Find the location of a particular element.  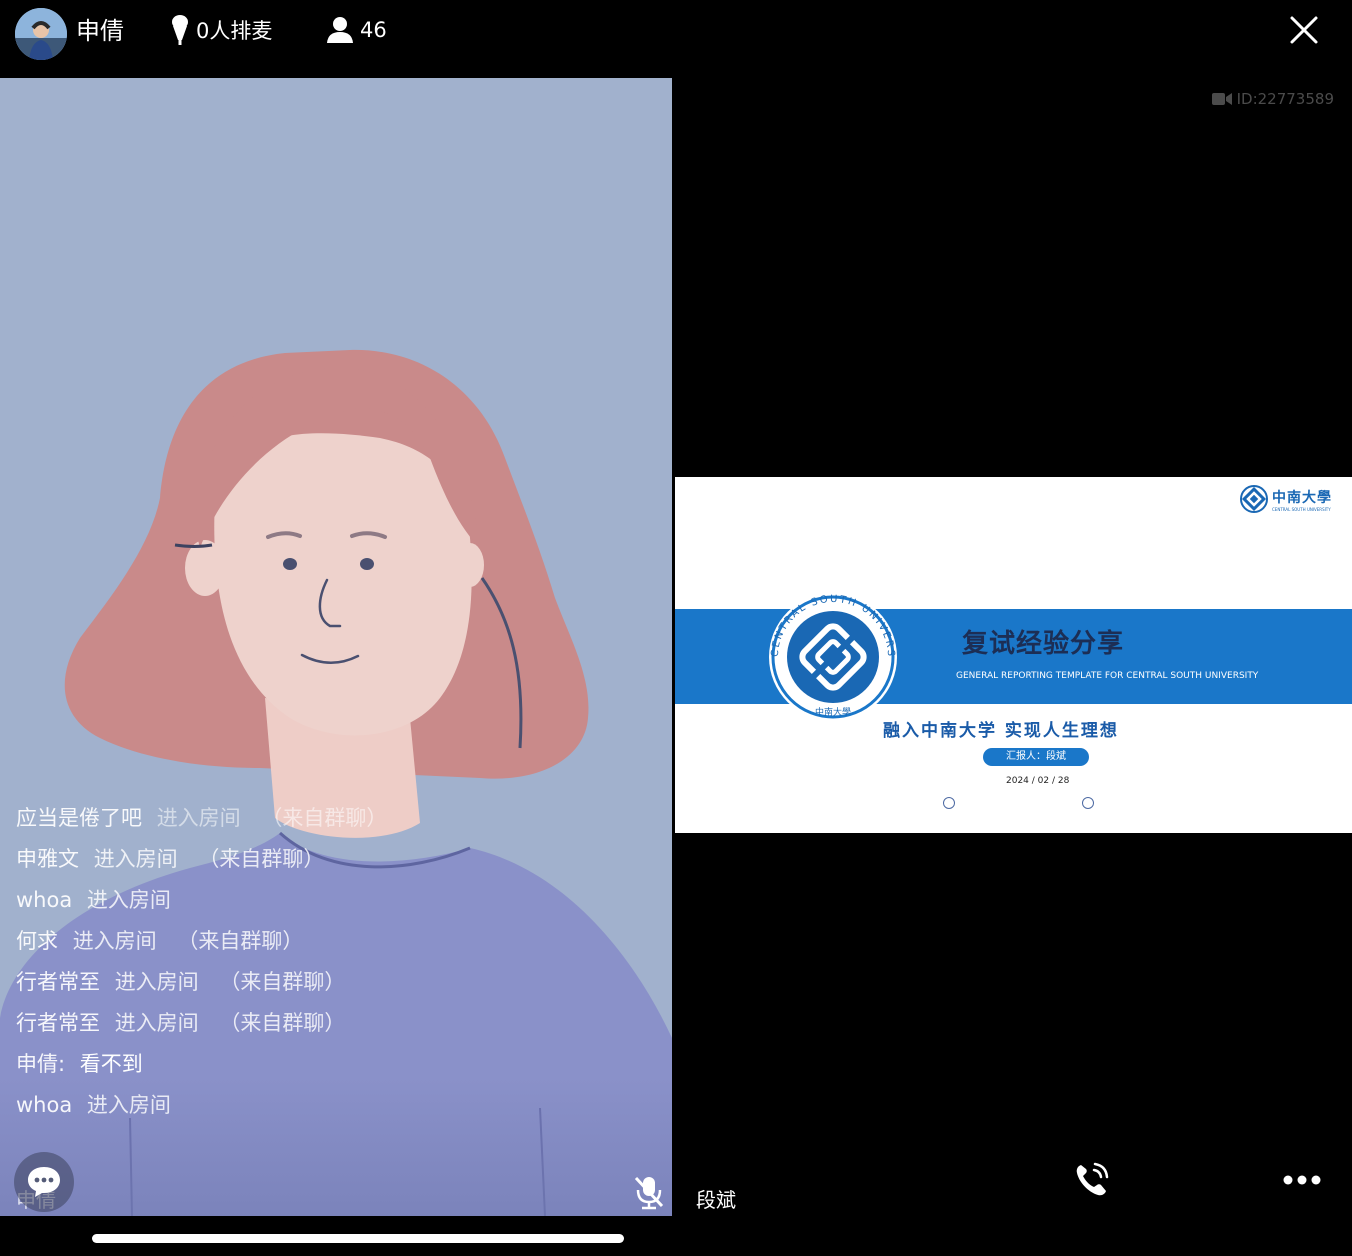

close-icon is located at coordinates (1304, 30).